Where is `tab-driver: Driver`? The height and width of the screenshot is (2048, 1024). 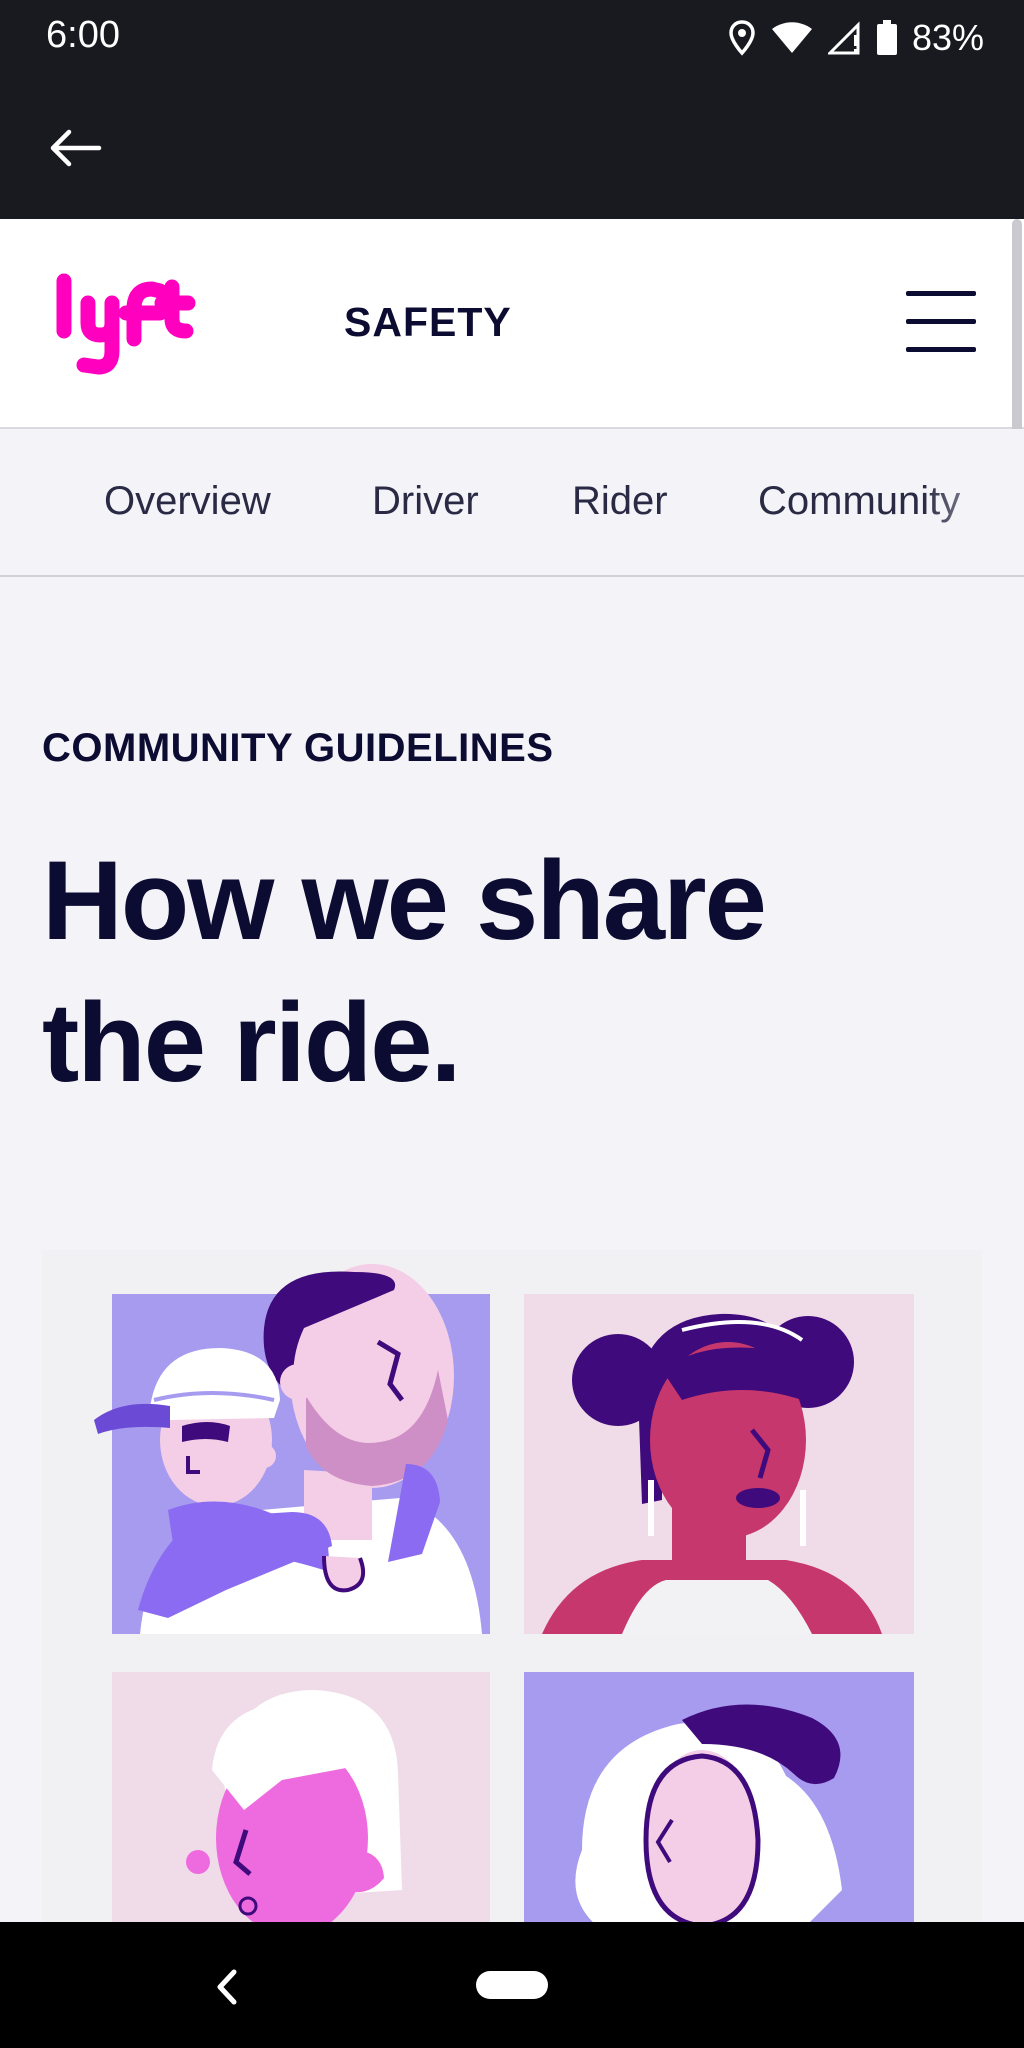
tab-driver: Driver is located at coordinates (425, 501).